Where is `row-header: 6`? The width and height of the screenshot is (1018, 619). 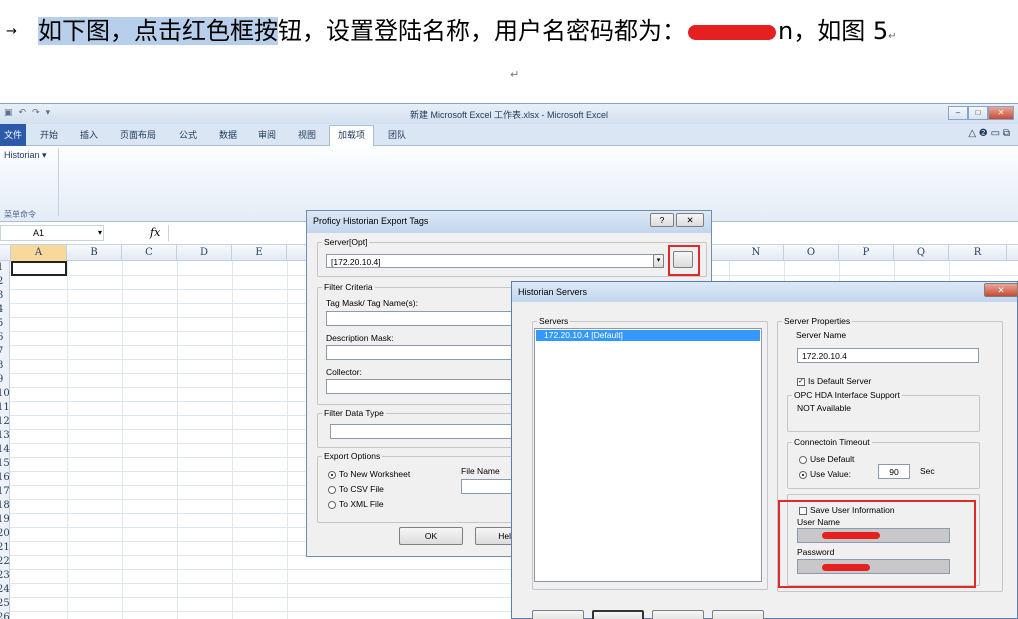 row-header: 6 is located at coordinates (4, 338).